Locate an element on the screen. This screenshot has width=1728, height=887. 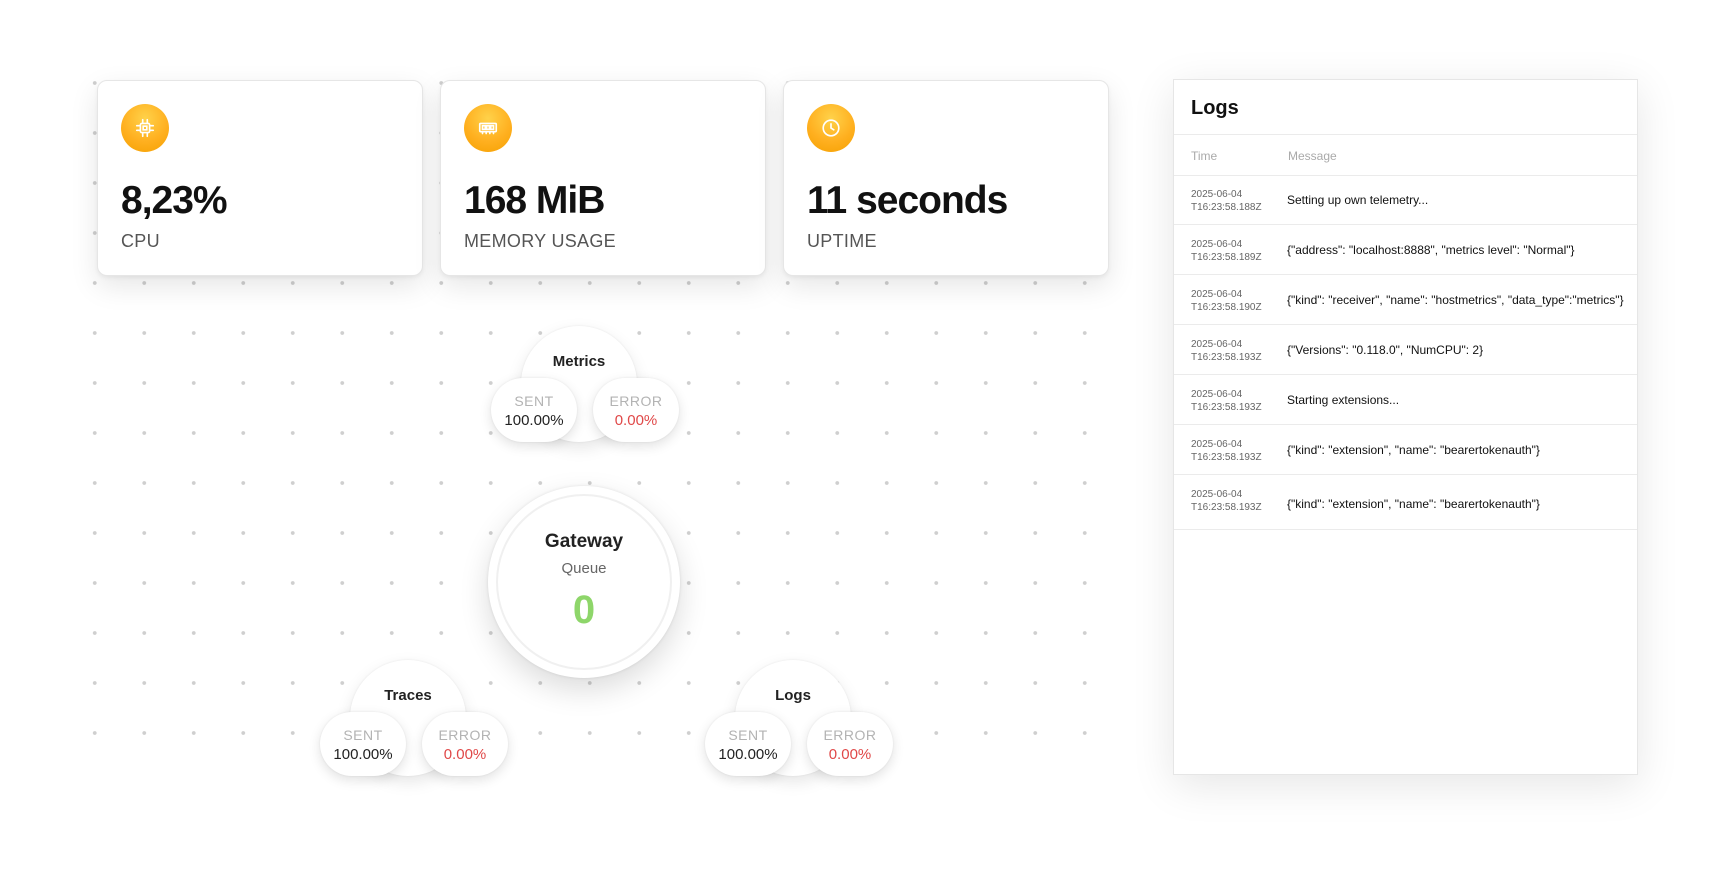
cpu-label: CPU is located at coordinates (140, 241).